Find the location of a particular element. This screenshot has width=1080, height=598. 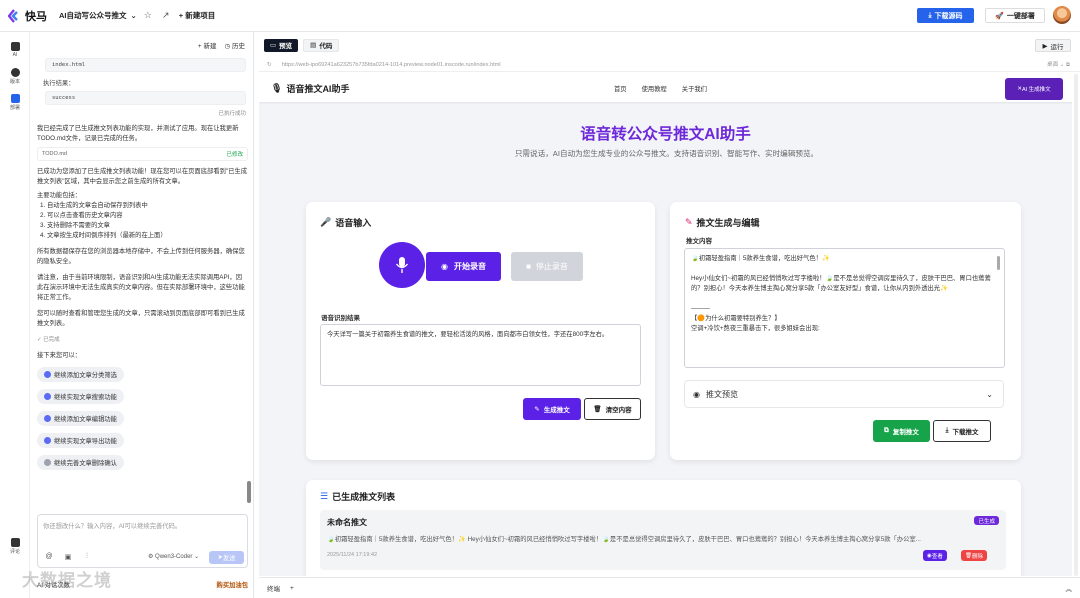

history-label: 历史 is located at coordinates (238, 46).